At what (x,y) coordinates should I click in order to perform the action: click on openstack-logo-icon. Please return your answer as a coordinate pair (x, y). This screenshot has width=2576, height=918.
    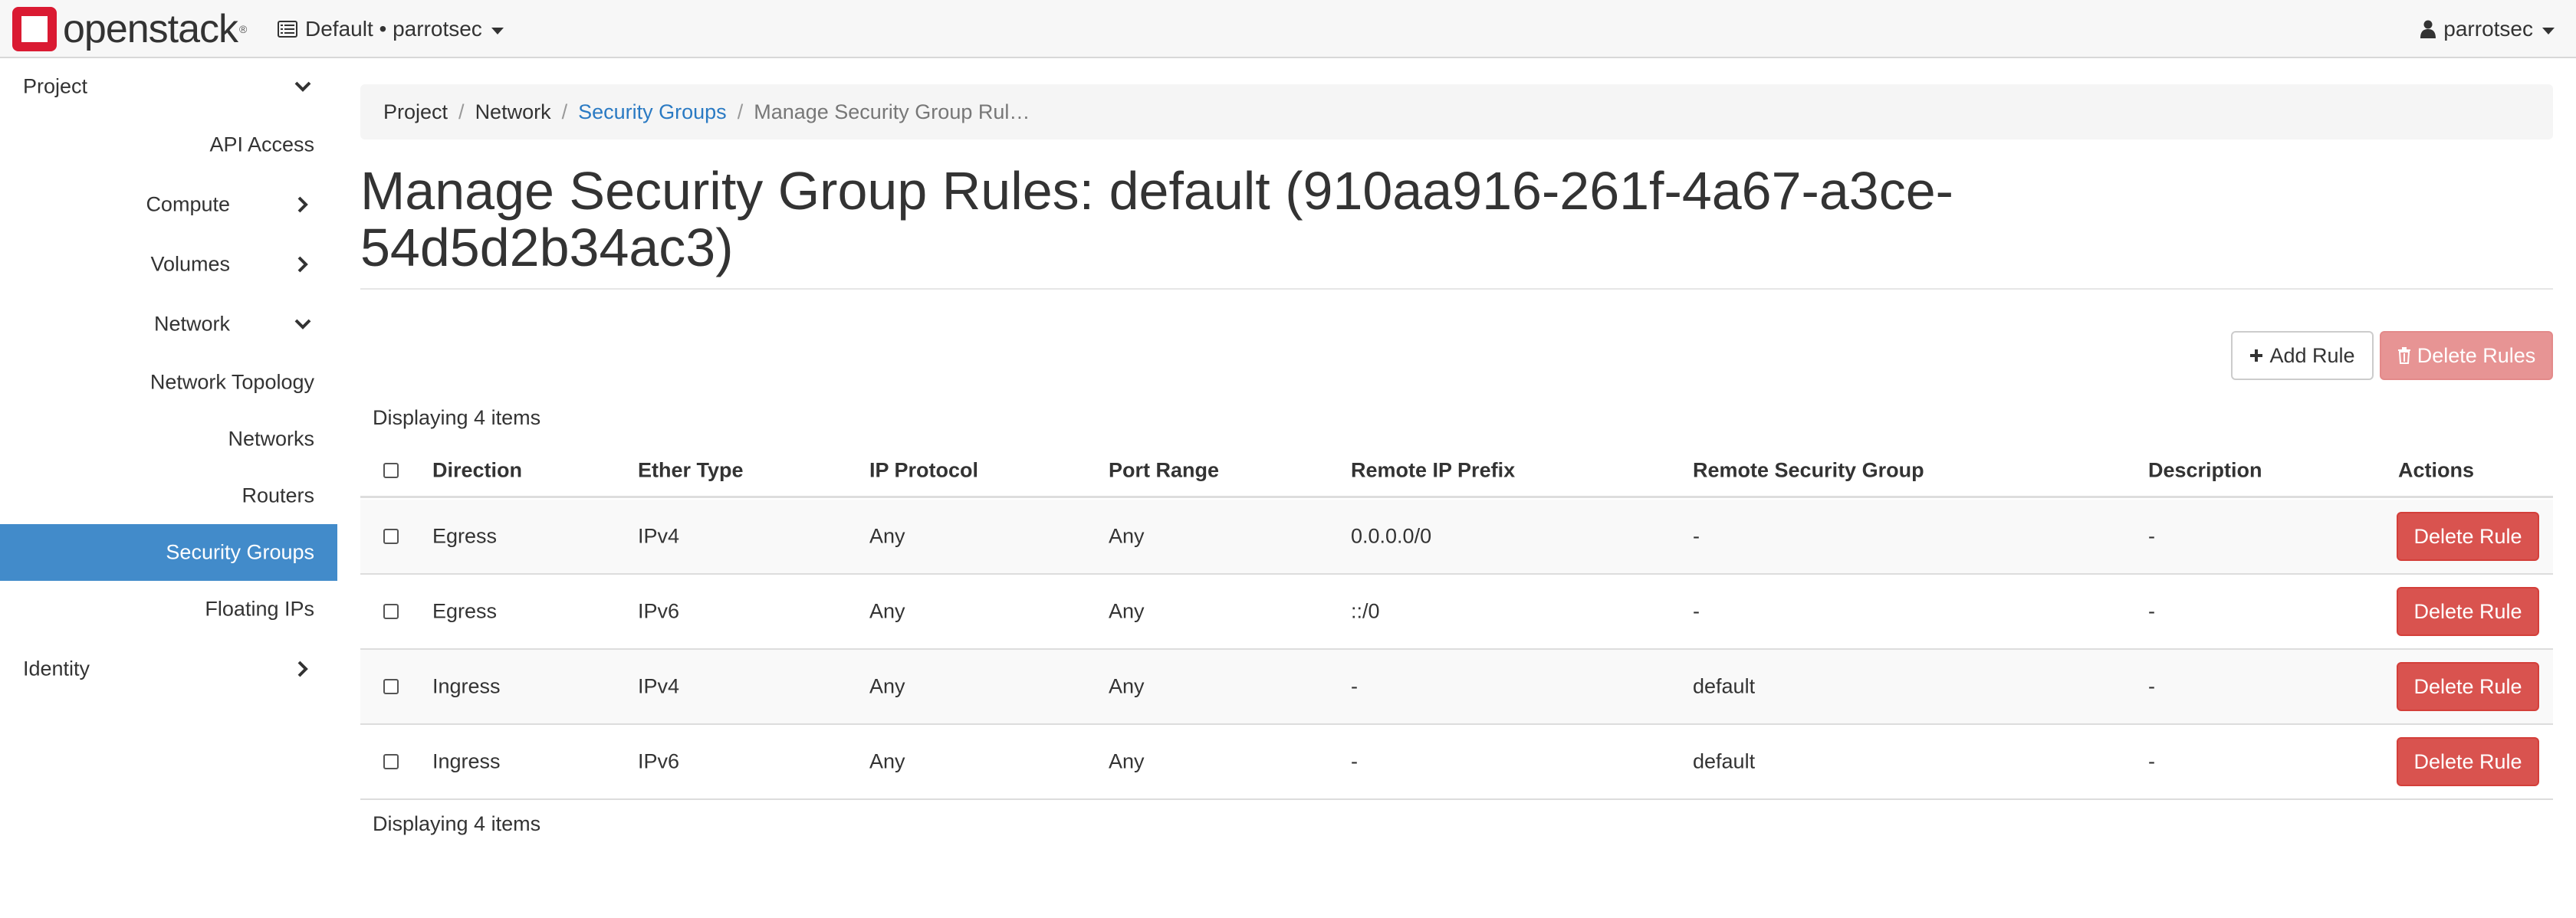
    Looking at the image, I should click on (34, 29).